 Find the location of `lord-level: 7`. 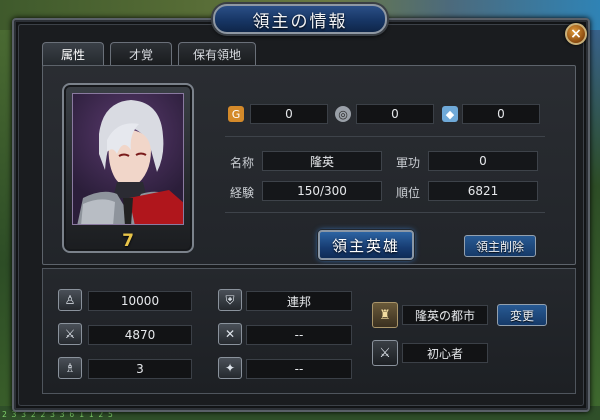

lord-level: 7 is located at coordinates (128, 241).